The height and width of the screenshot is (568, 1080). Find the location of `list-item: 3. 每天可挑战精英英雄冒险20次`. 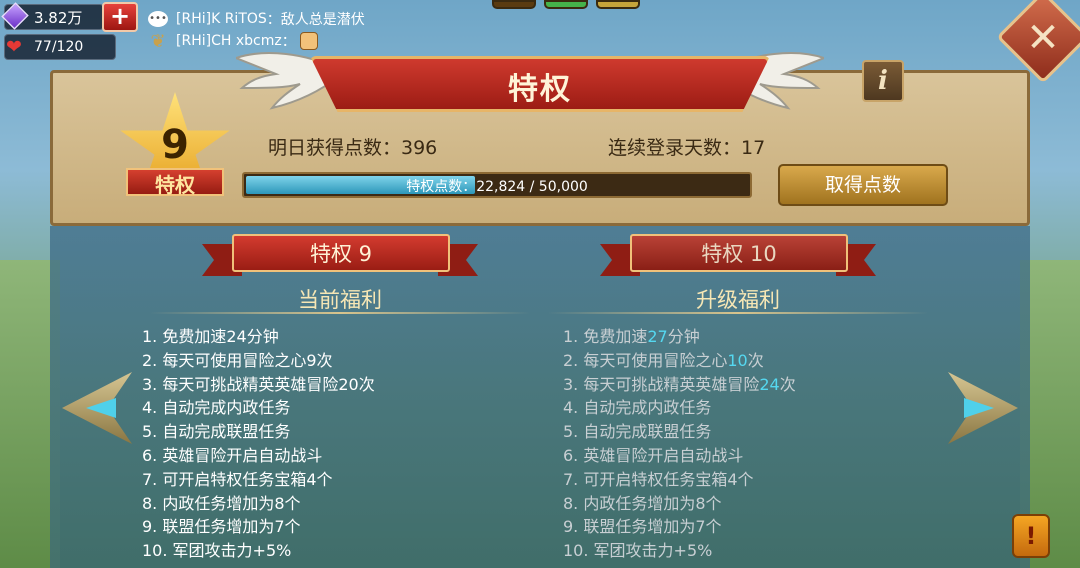

list-item: 3. 每天可挑战精英英雄冒险20次 is located at coordinates (258, 384).